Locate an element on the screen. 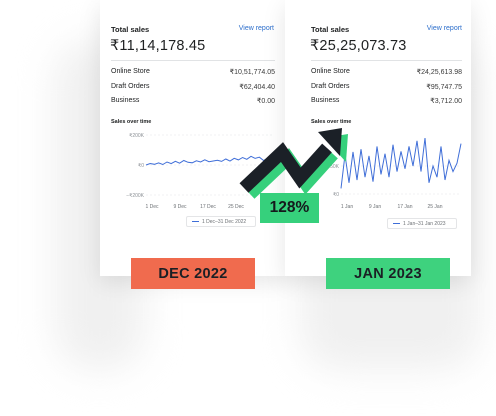 Image resolution: width=496 pixels, height=416 pixels. x-tick-label: 25 Dec is located at coordinates (236, 207).